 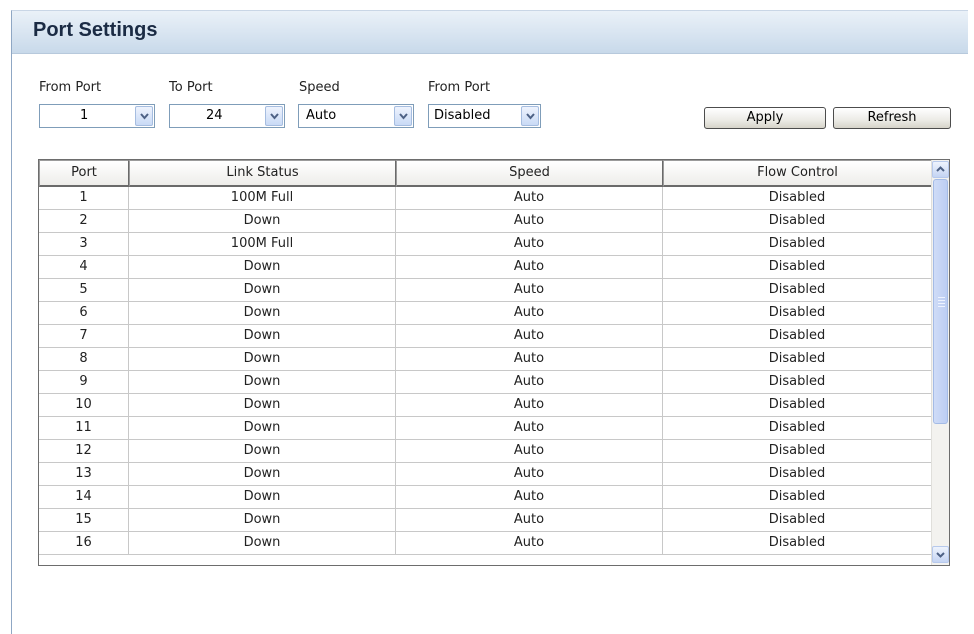 I want to click on from-port-value: 1, so click(x=84, y=115).